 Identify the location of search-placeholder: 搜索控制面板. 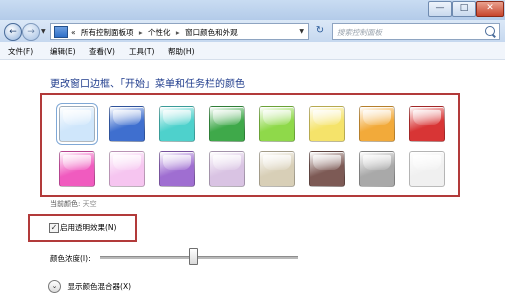
(359, 32).